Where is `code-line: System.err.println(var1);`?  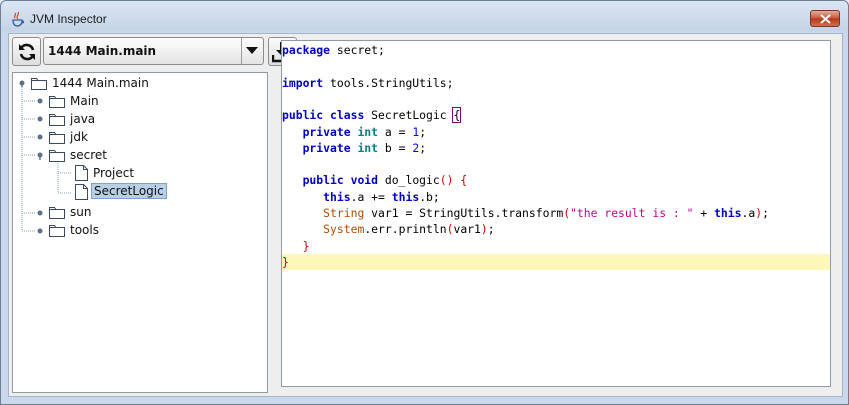 code-line: System.err.println(var1); is located at coordinates (409, 229).